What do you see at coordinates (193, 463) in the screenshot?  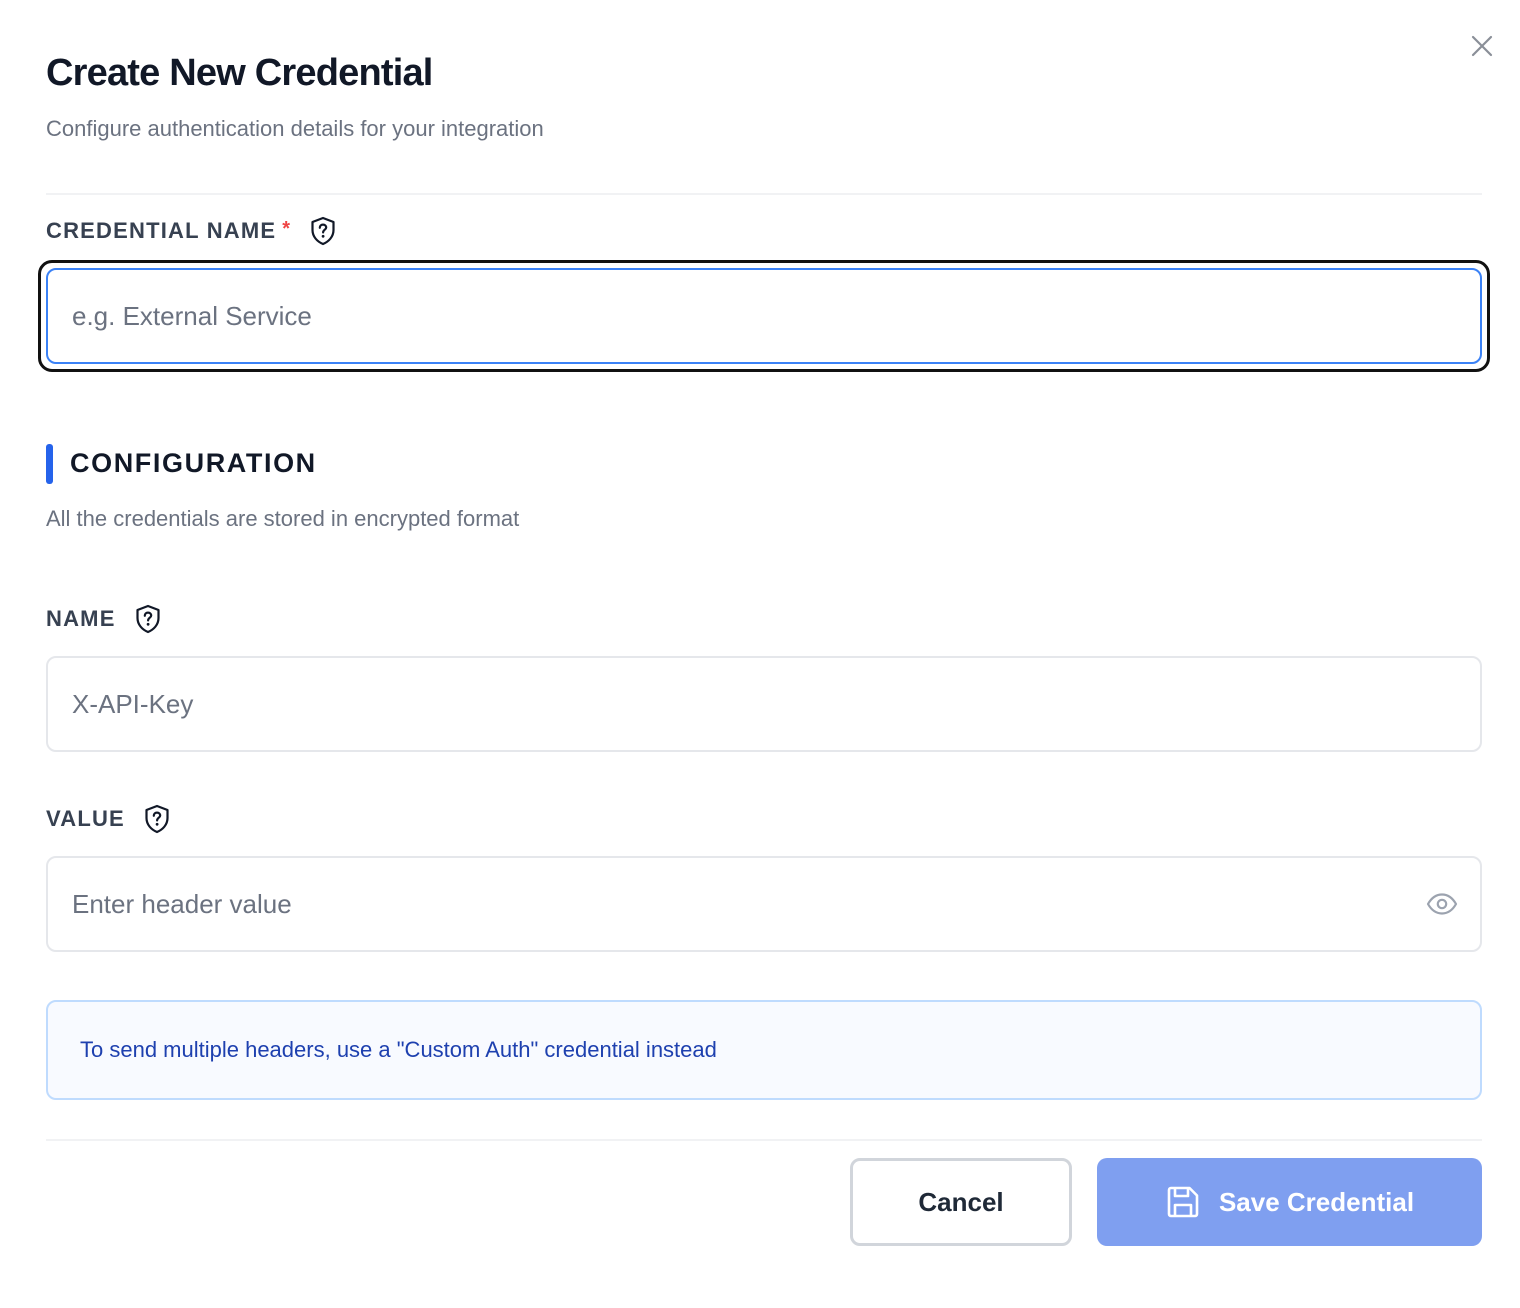 I see `configuration-title: CONFIGURATION` at bounding box center [193, 463].